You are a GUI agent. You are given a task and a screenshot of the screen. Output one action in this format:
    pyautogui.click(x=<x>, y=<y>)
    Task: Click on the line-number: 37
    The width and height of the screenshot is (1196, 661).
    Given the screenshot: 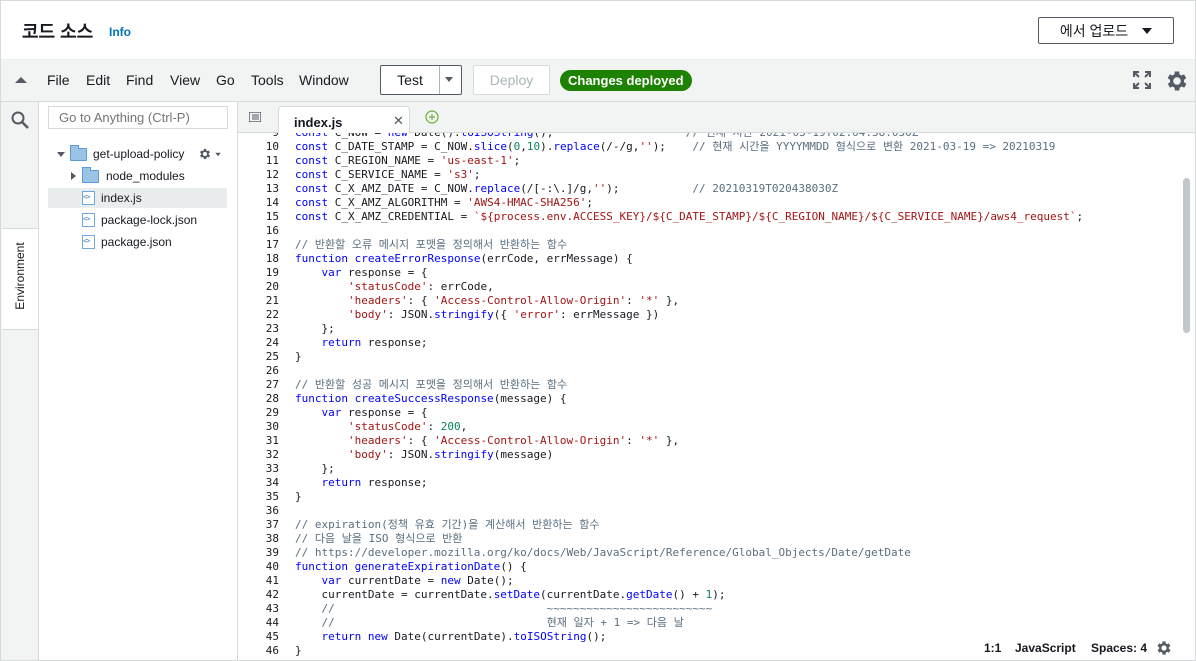 What is the action you would take?
    pyautogui.click(x=272, y=524)
    